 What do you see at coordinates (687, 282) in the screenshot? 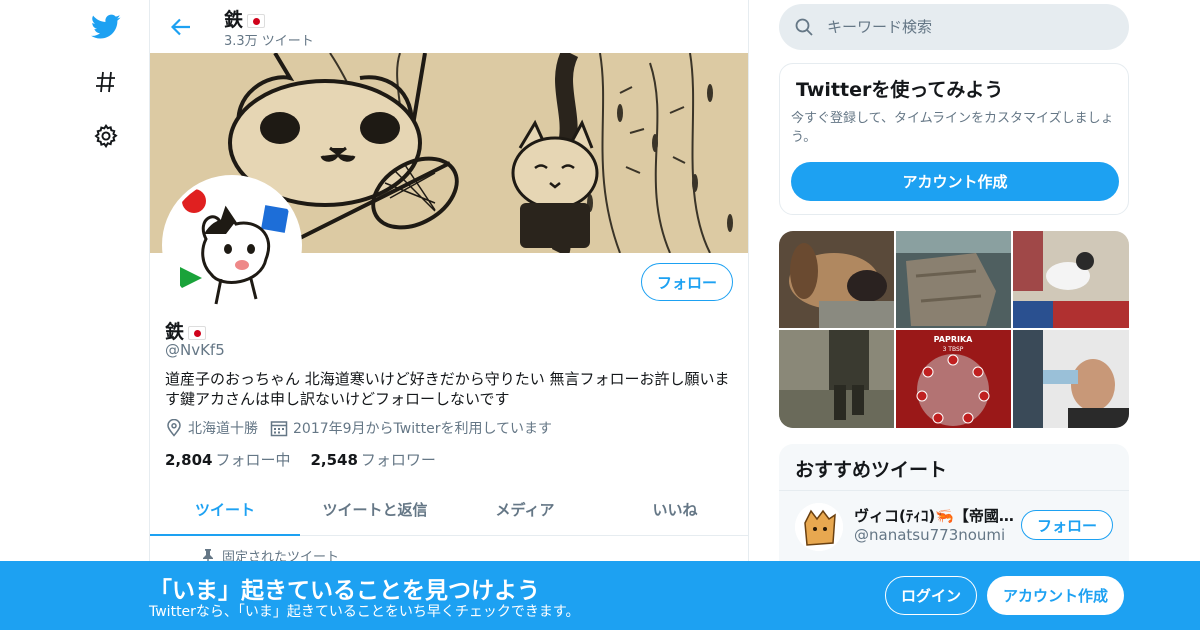
I see `follow-button: フォロー` at bounding box center [687, 282].